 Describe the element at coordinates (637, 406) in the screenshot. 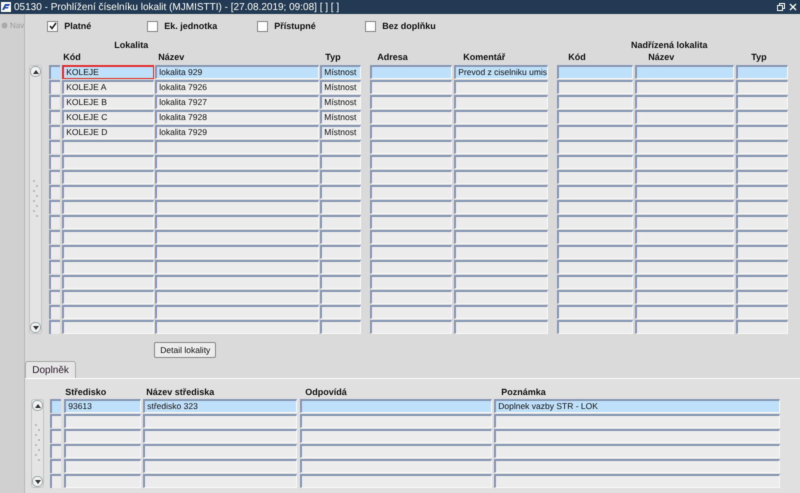

I see `table-cell: Doplnek vazby STR - LOK` at that location.